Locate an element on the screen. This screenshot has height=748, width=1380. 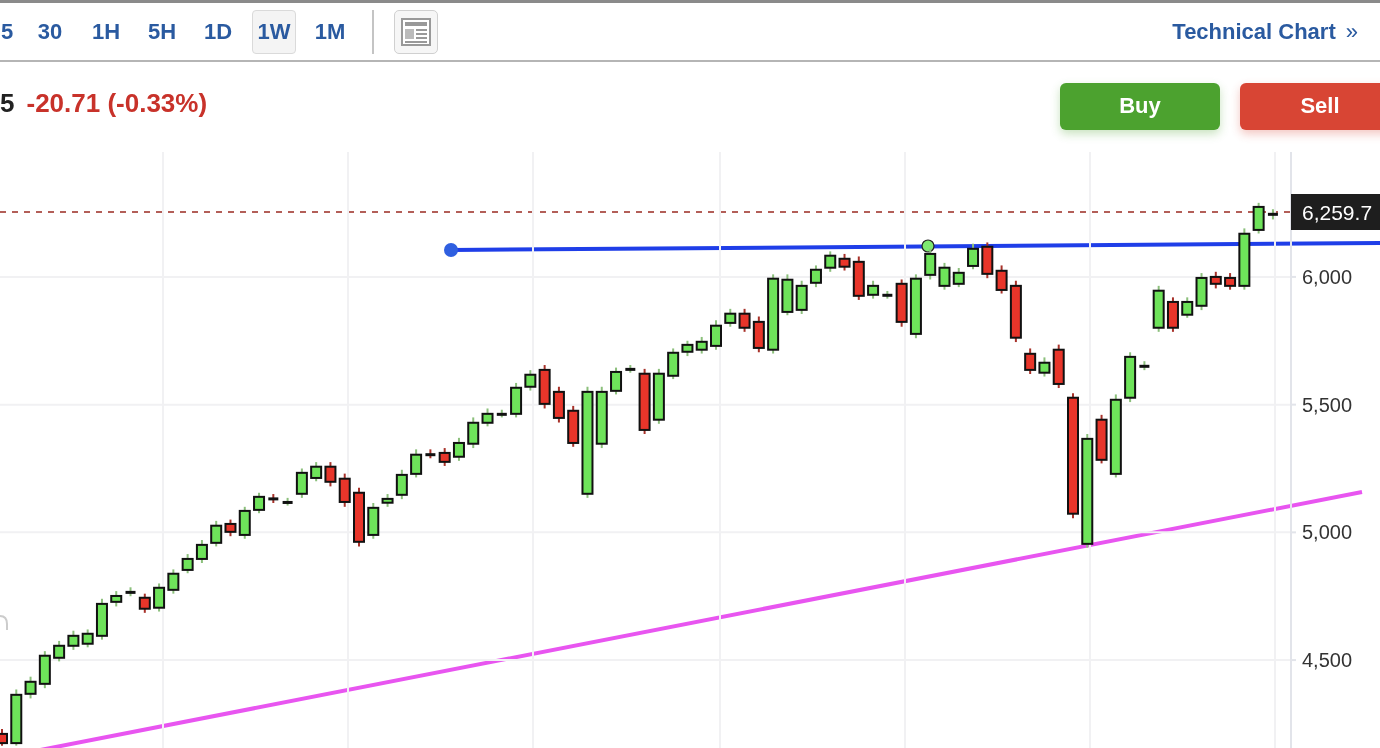
technical-chart-link: Technical Chart » is located at coordinates (1265, 31).